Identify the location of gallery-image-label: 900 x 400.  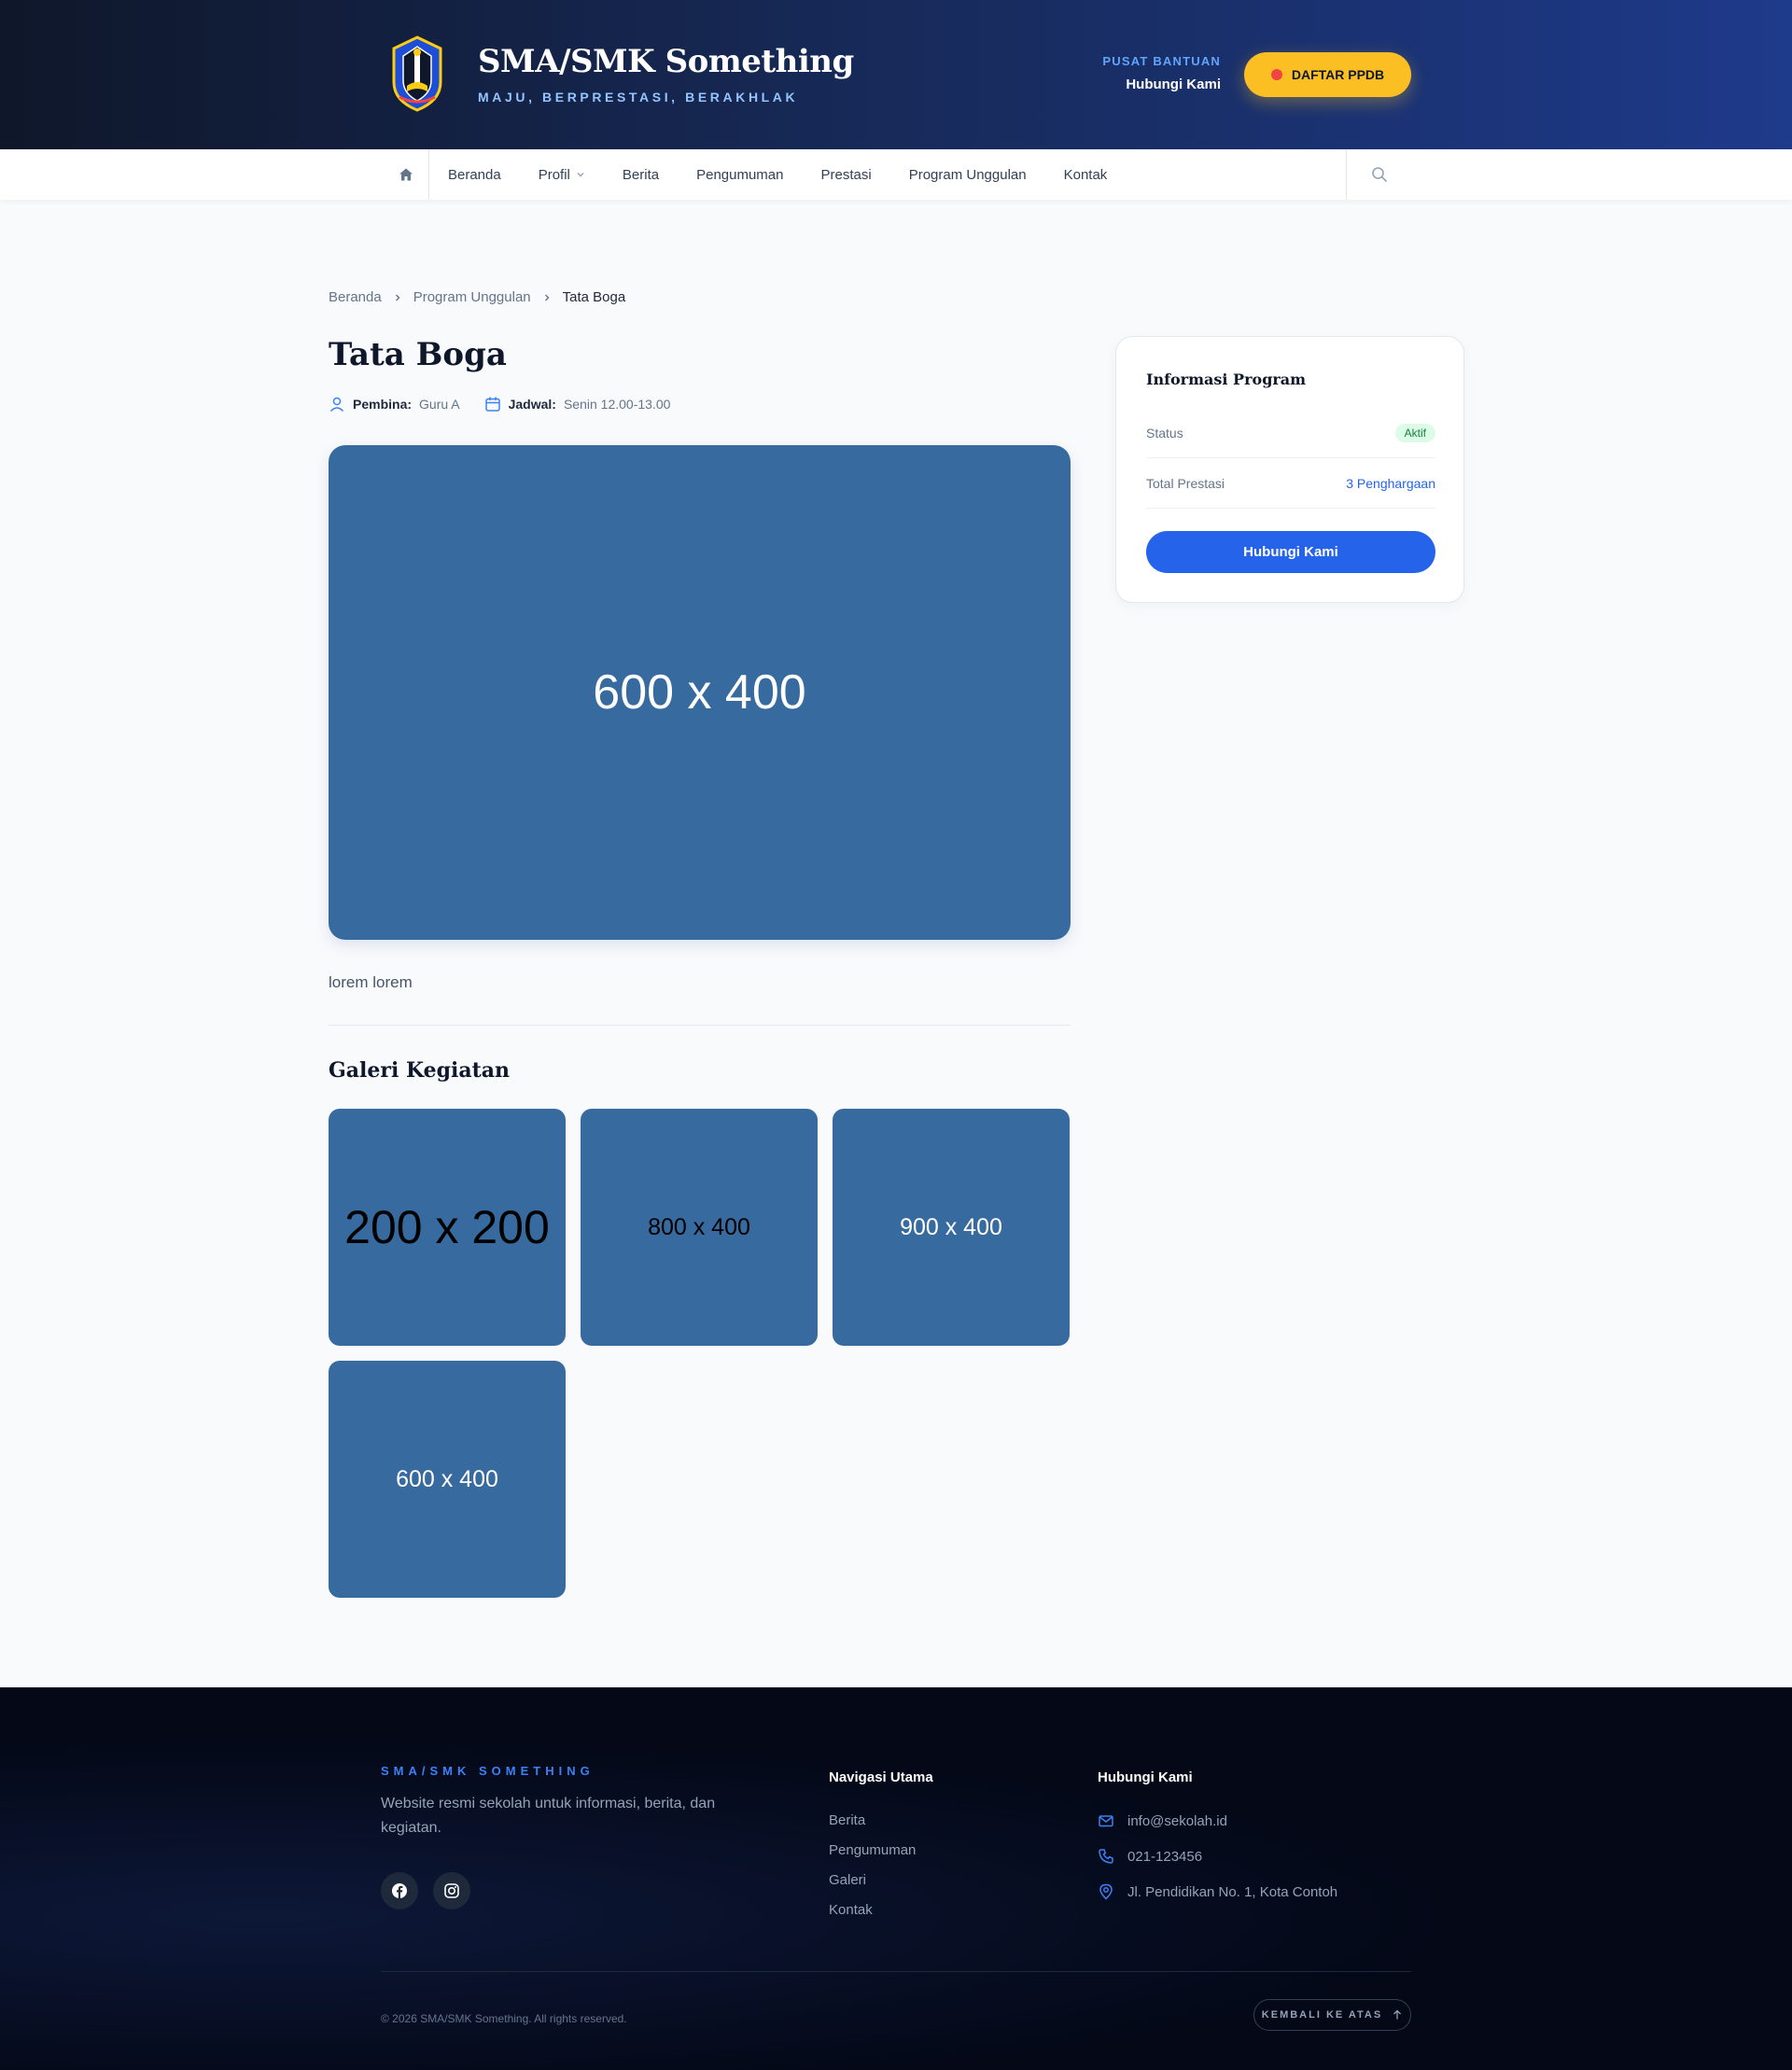
(951, 1226).